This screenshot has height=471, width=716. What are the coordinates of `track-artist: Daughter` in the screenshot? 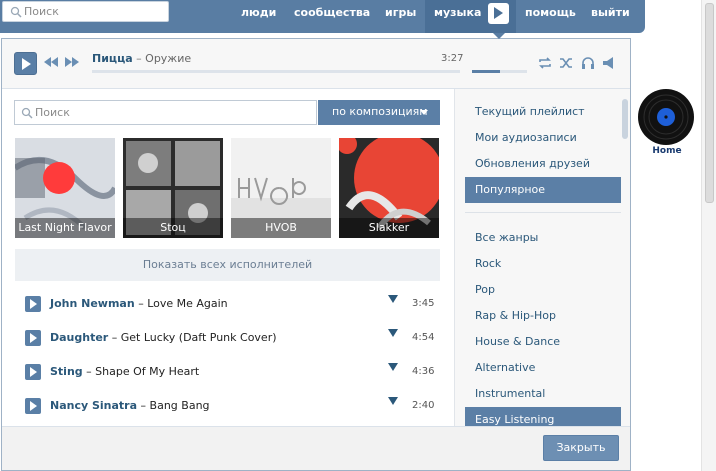 It's located at (79, 337).